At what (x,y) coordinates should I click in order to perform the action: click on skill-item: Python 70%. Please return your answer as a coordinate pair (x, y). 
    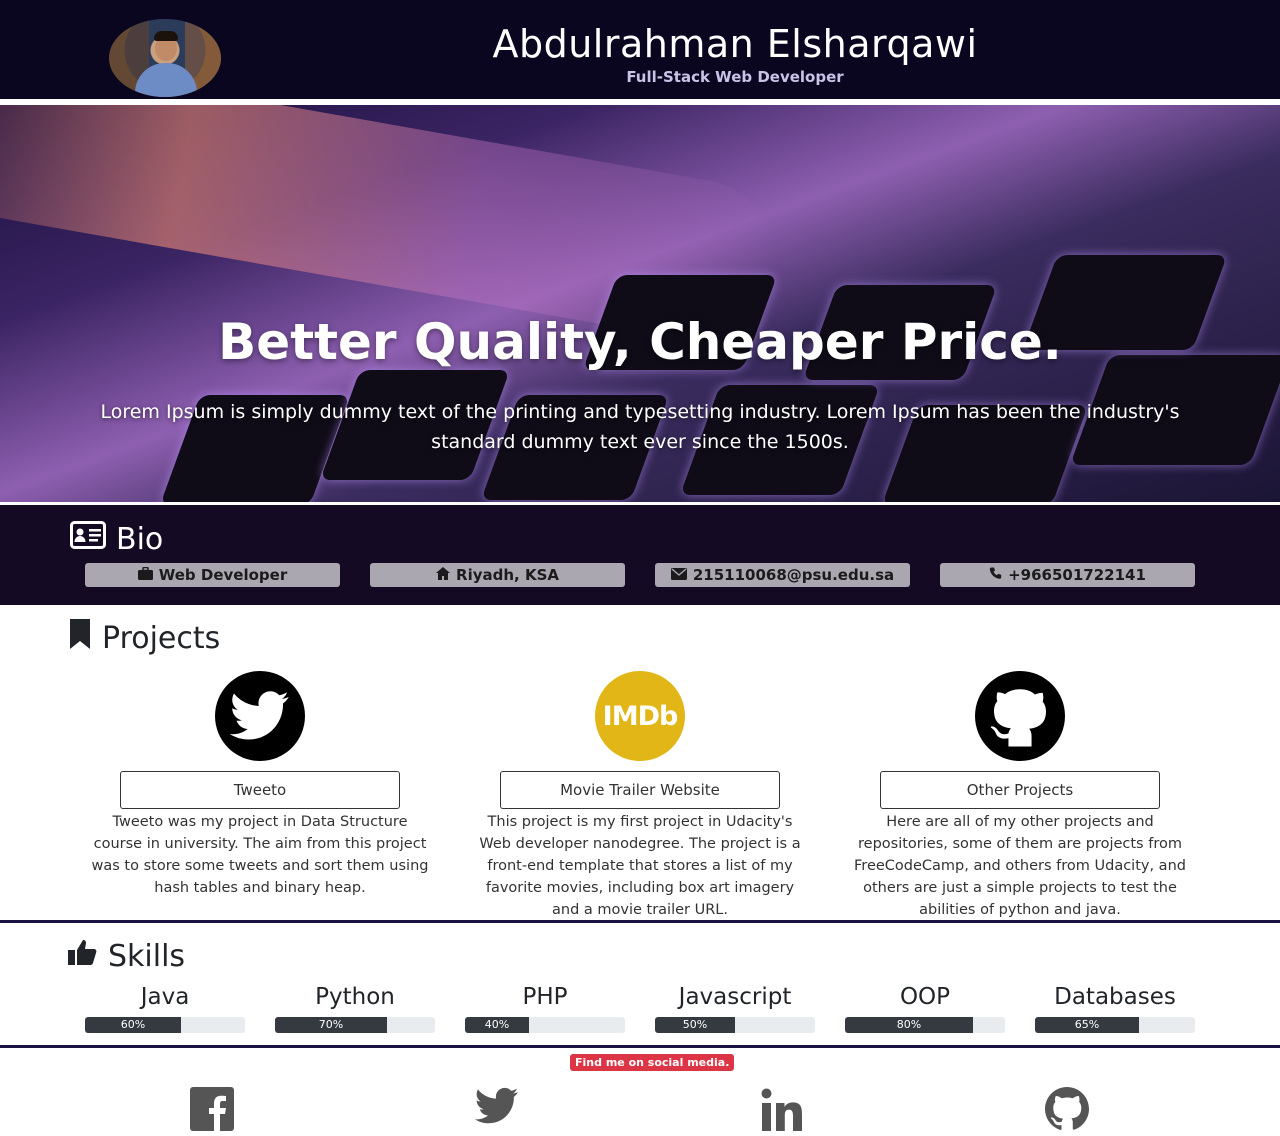
    Looking at the image, I should click on (355, 1008).